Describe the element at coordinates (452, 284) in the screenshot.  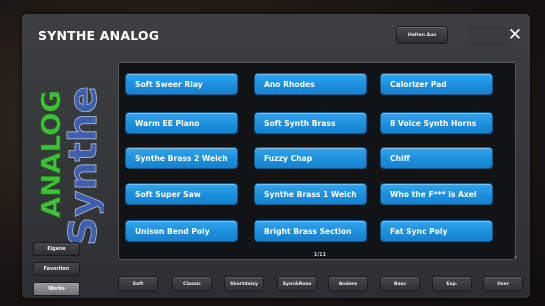
I see `category-button: Exp.` at that location.